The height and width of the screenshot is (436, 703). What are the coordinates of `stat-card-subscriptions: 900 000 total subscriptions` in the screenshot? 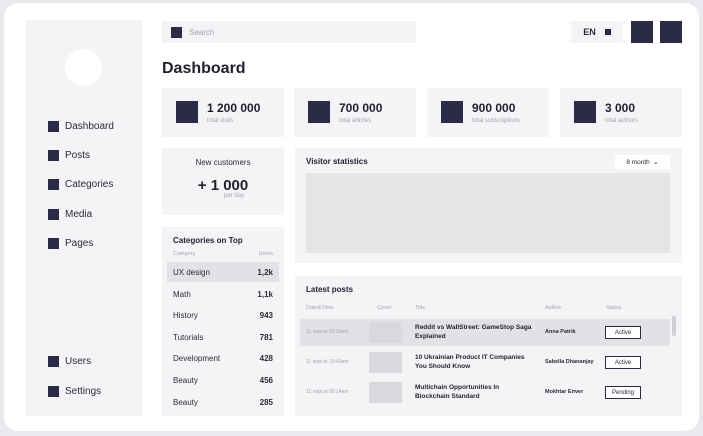 It's located at (488, 112).